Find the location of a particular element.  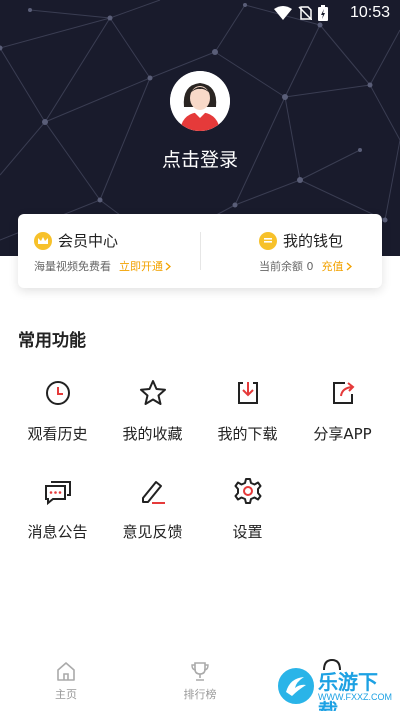

vip-subtitle-row: 海量视频免费看 立即开通 is located at coordinates (102, 266).